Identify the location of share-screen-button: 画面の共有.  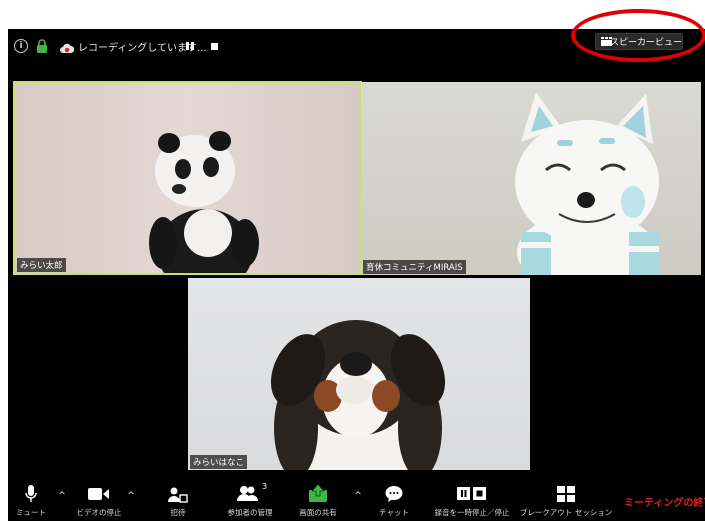
(318, 501).